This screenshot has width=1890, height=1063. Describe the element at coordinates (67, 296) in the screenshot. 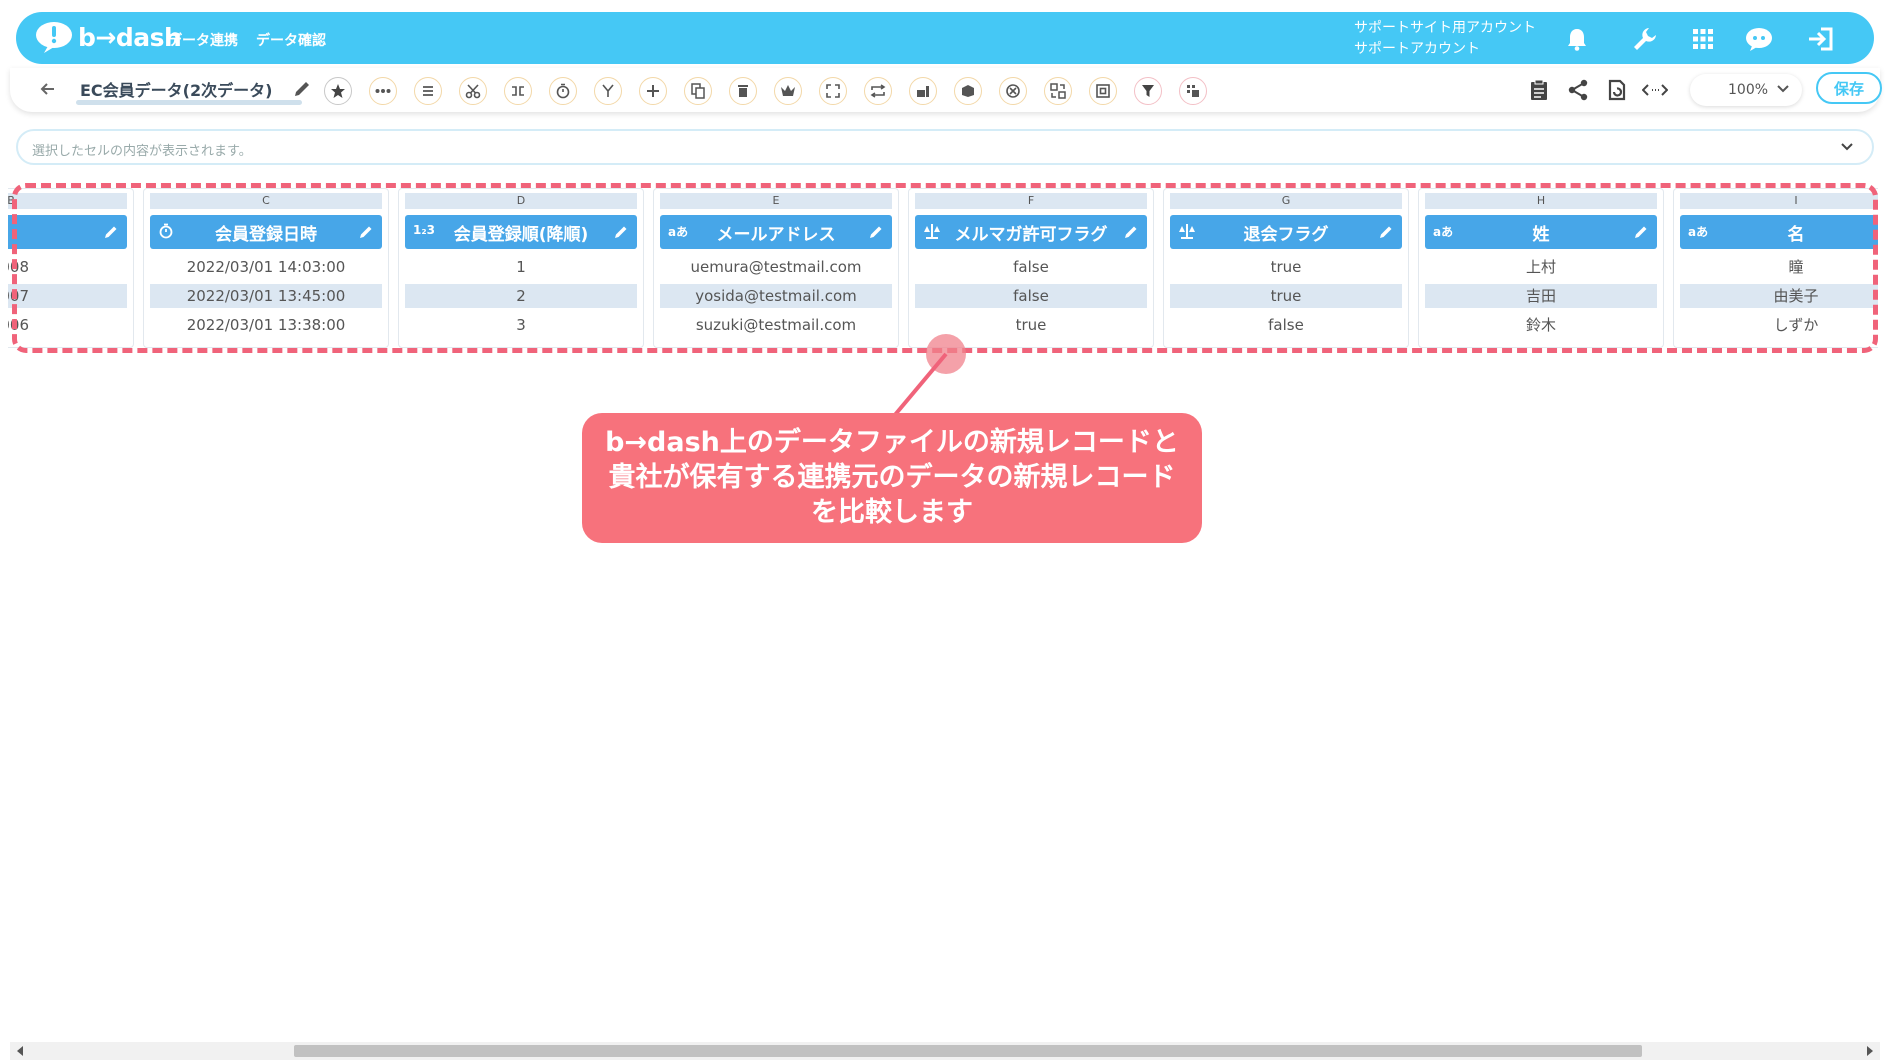

I see `table-cell: 007` at that location.